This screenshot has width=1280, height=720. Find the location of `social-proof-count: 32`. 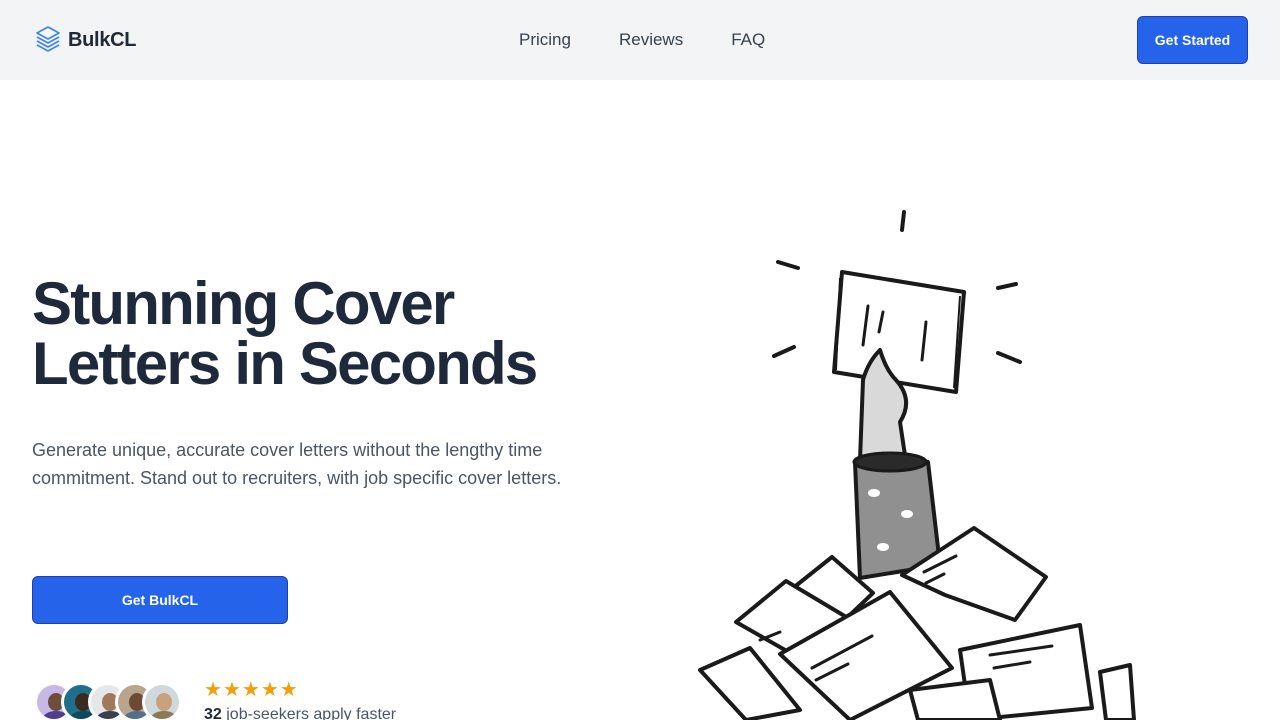

social-proof-count: 32 is located at coordinates (213, 713).